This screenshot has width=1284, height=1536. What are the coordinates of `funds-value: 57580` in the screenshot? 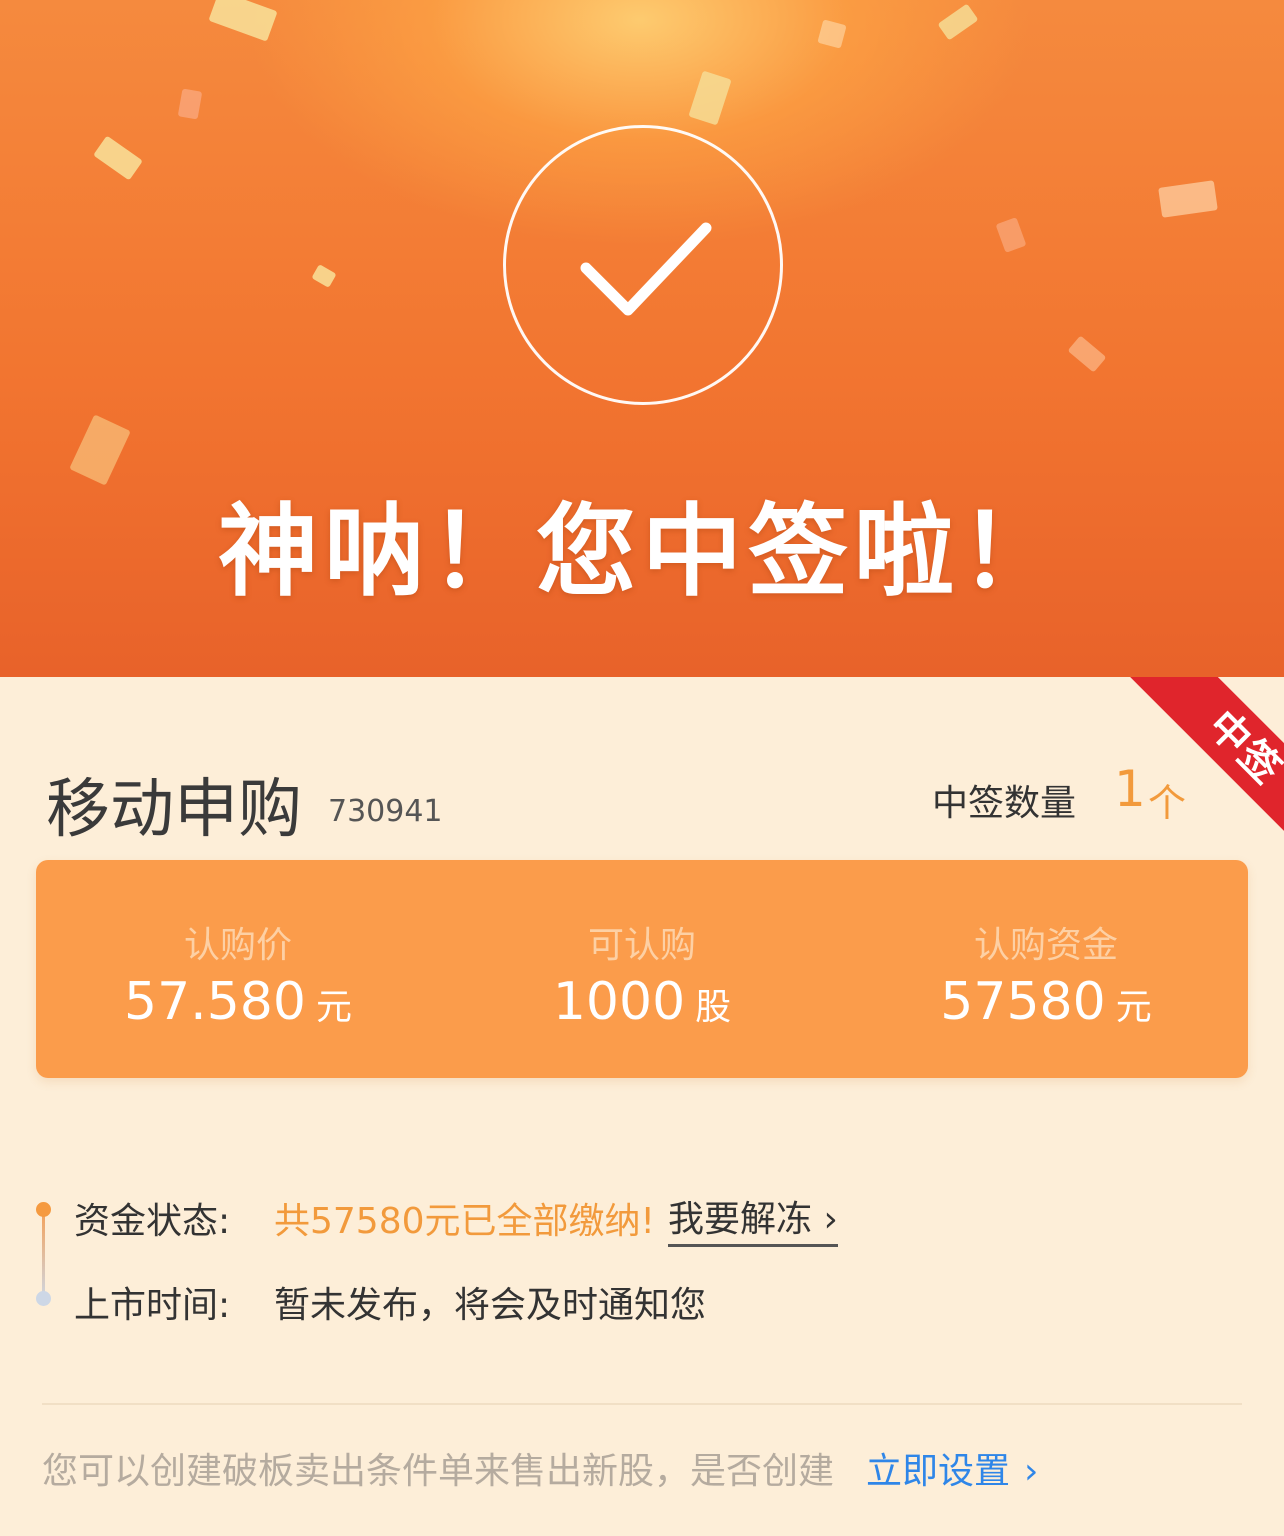 It's located at (1023, 1002).